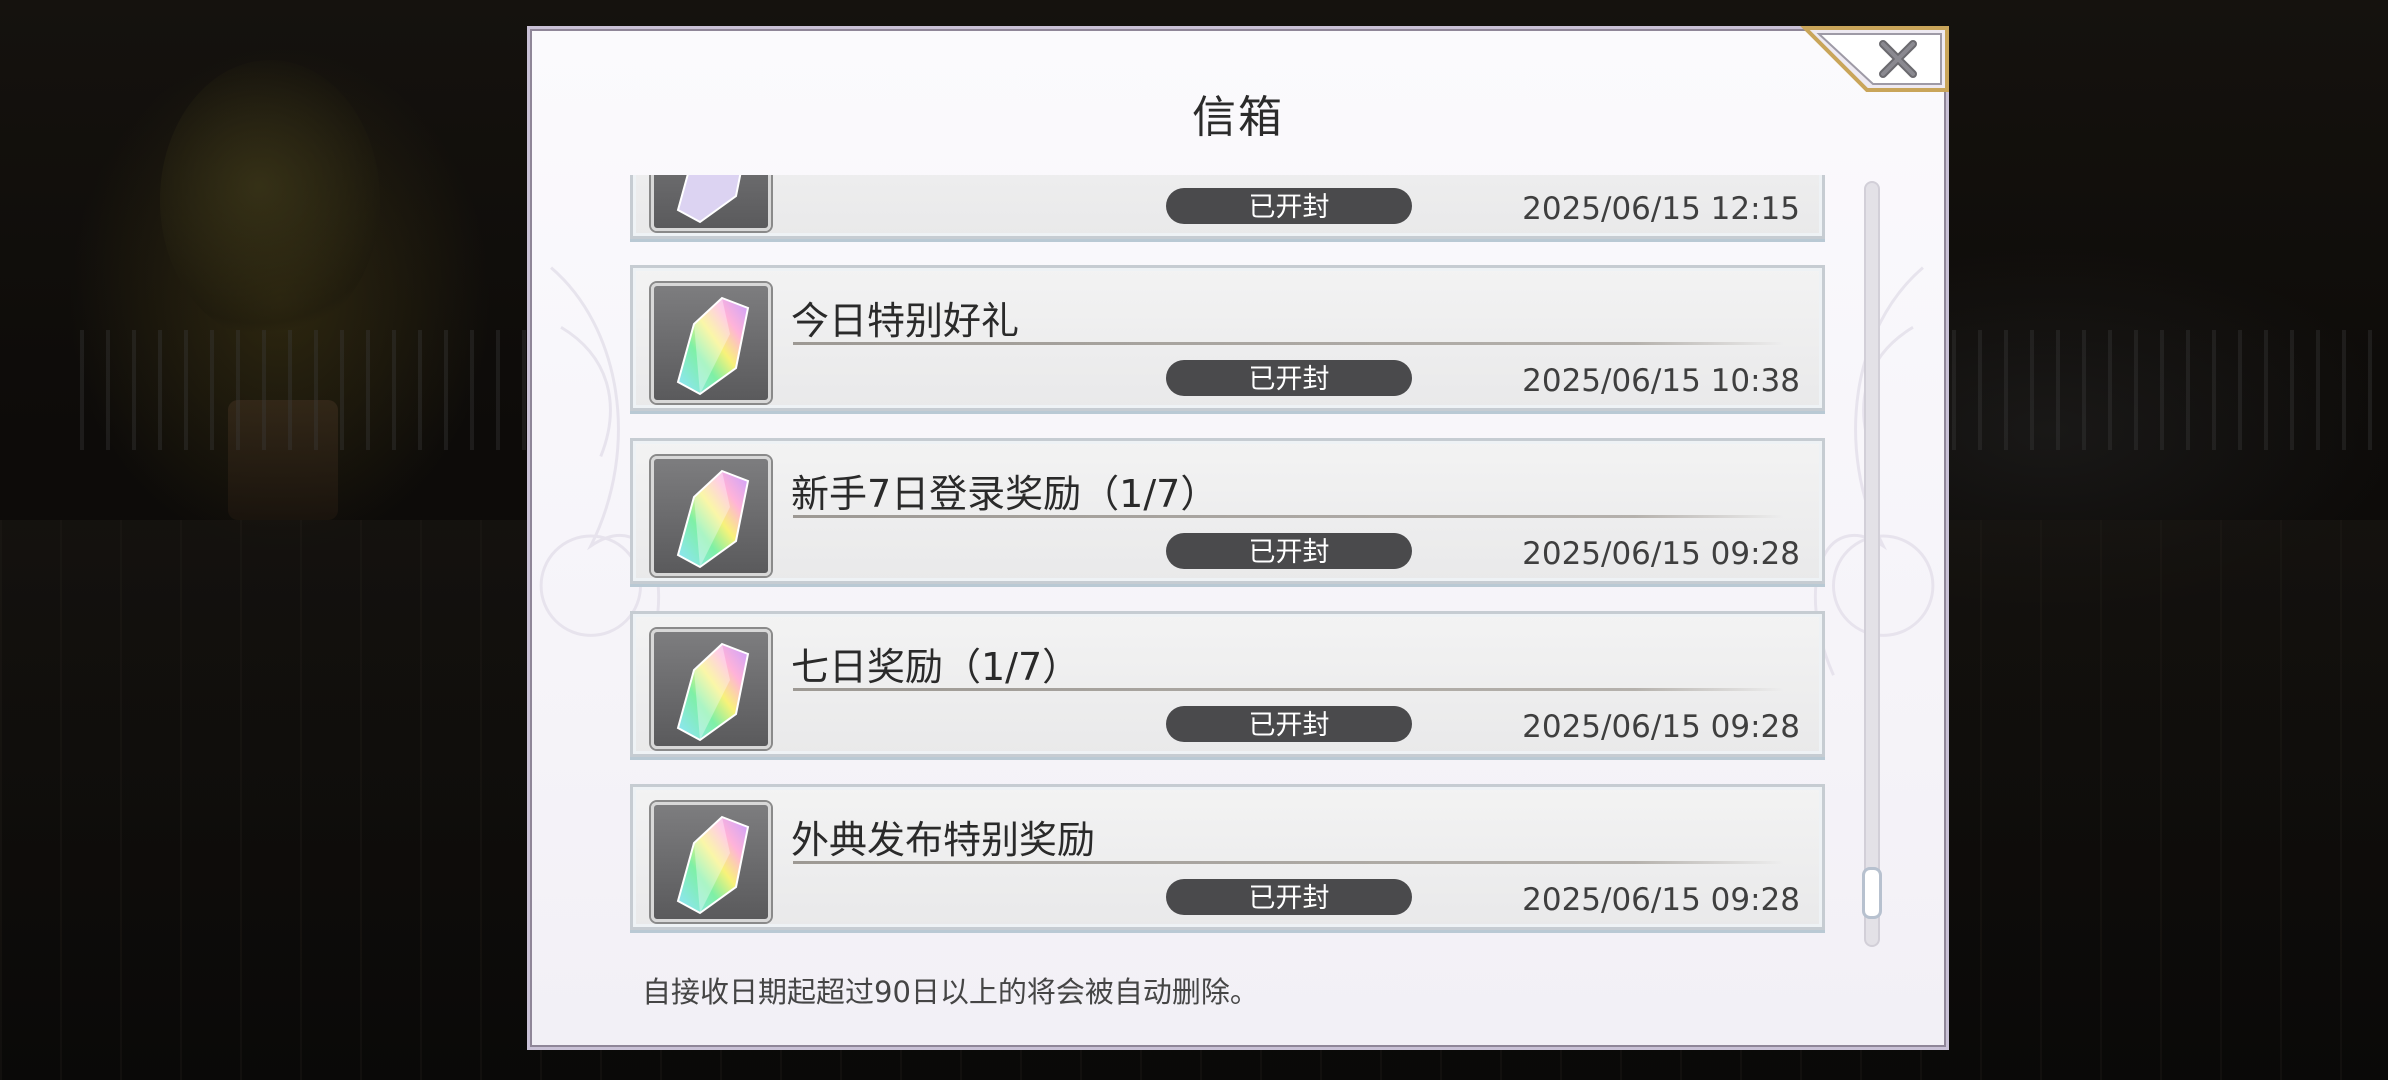 The image size is (2388, 1080). I want to click on mail-item: 新手7日登录奖励（1/7） 已开封 2025/06/15 09:28, so click(1227, 511).